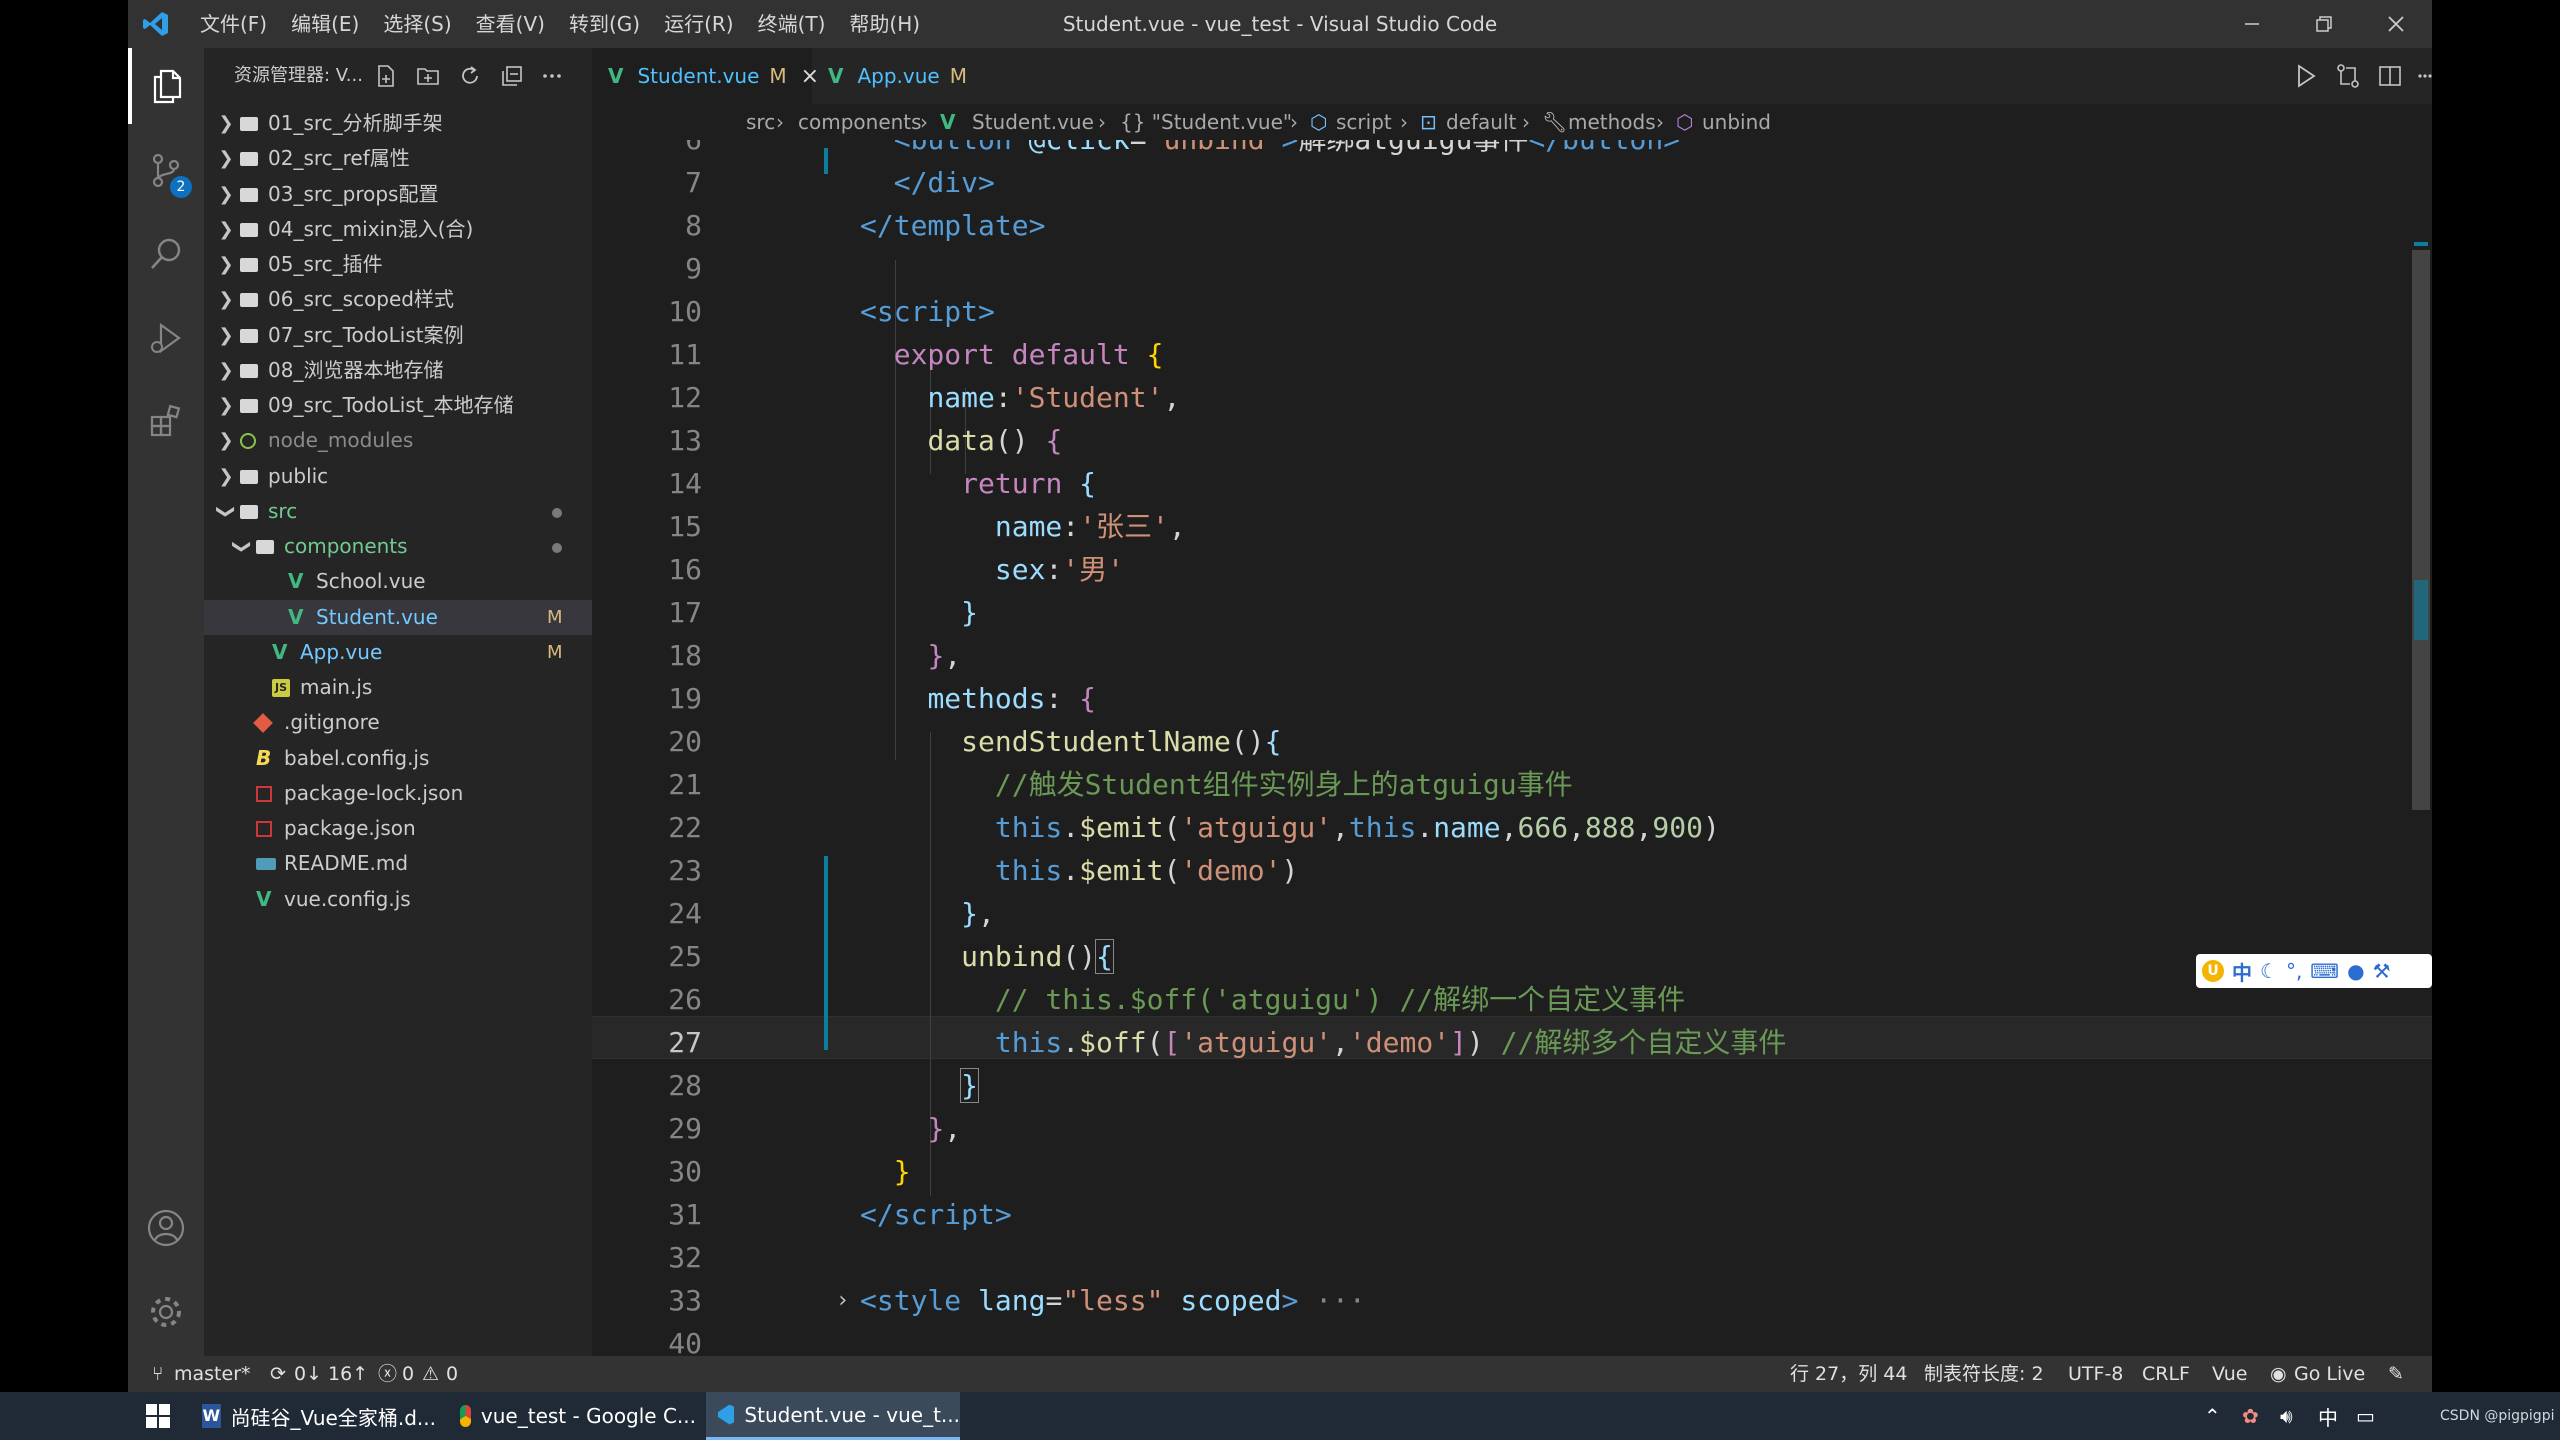  I want to click on user-icon: ●, so click(2355, 971).